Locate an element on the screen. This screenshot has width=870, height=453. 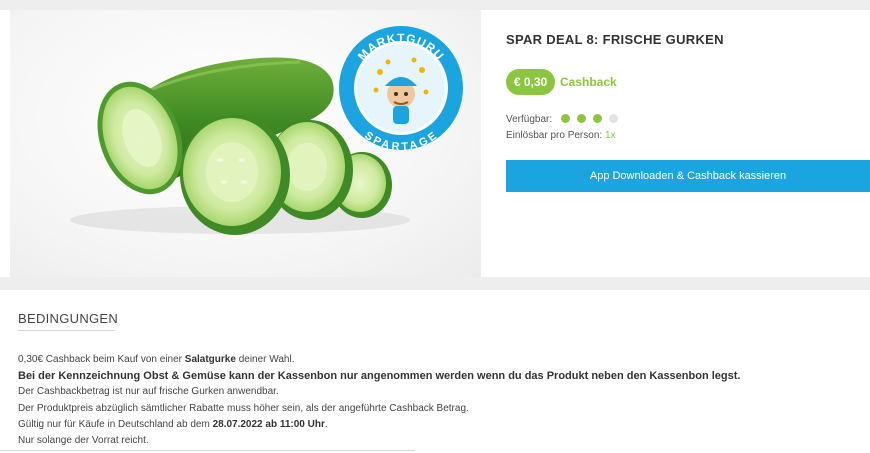
availability-indicator is located at coordinates (589, 119).